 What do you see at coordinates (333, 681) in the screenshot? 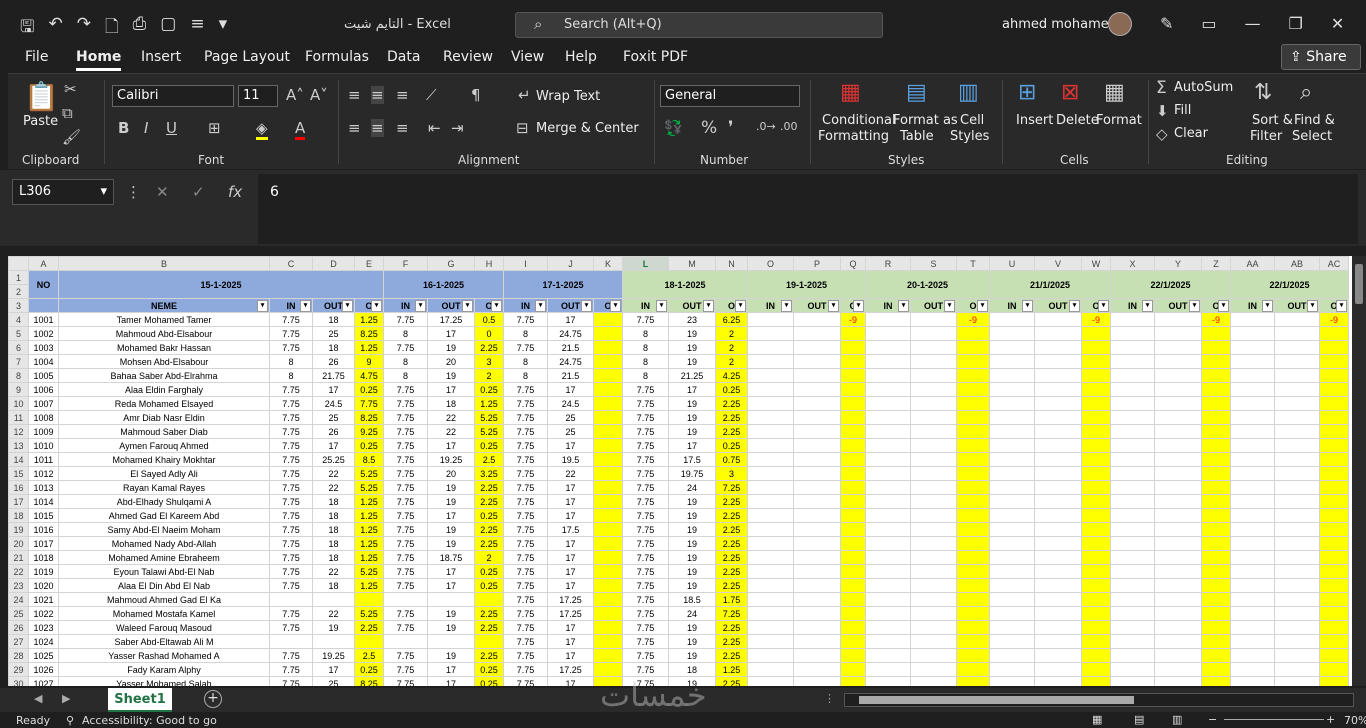
I see `cell: 25` at bounding box center [333, 681].